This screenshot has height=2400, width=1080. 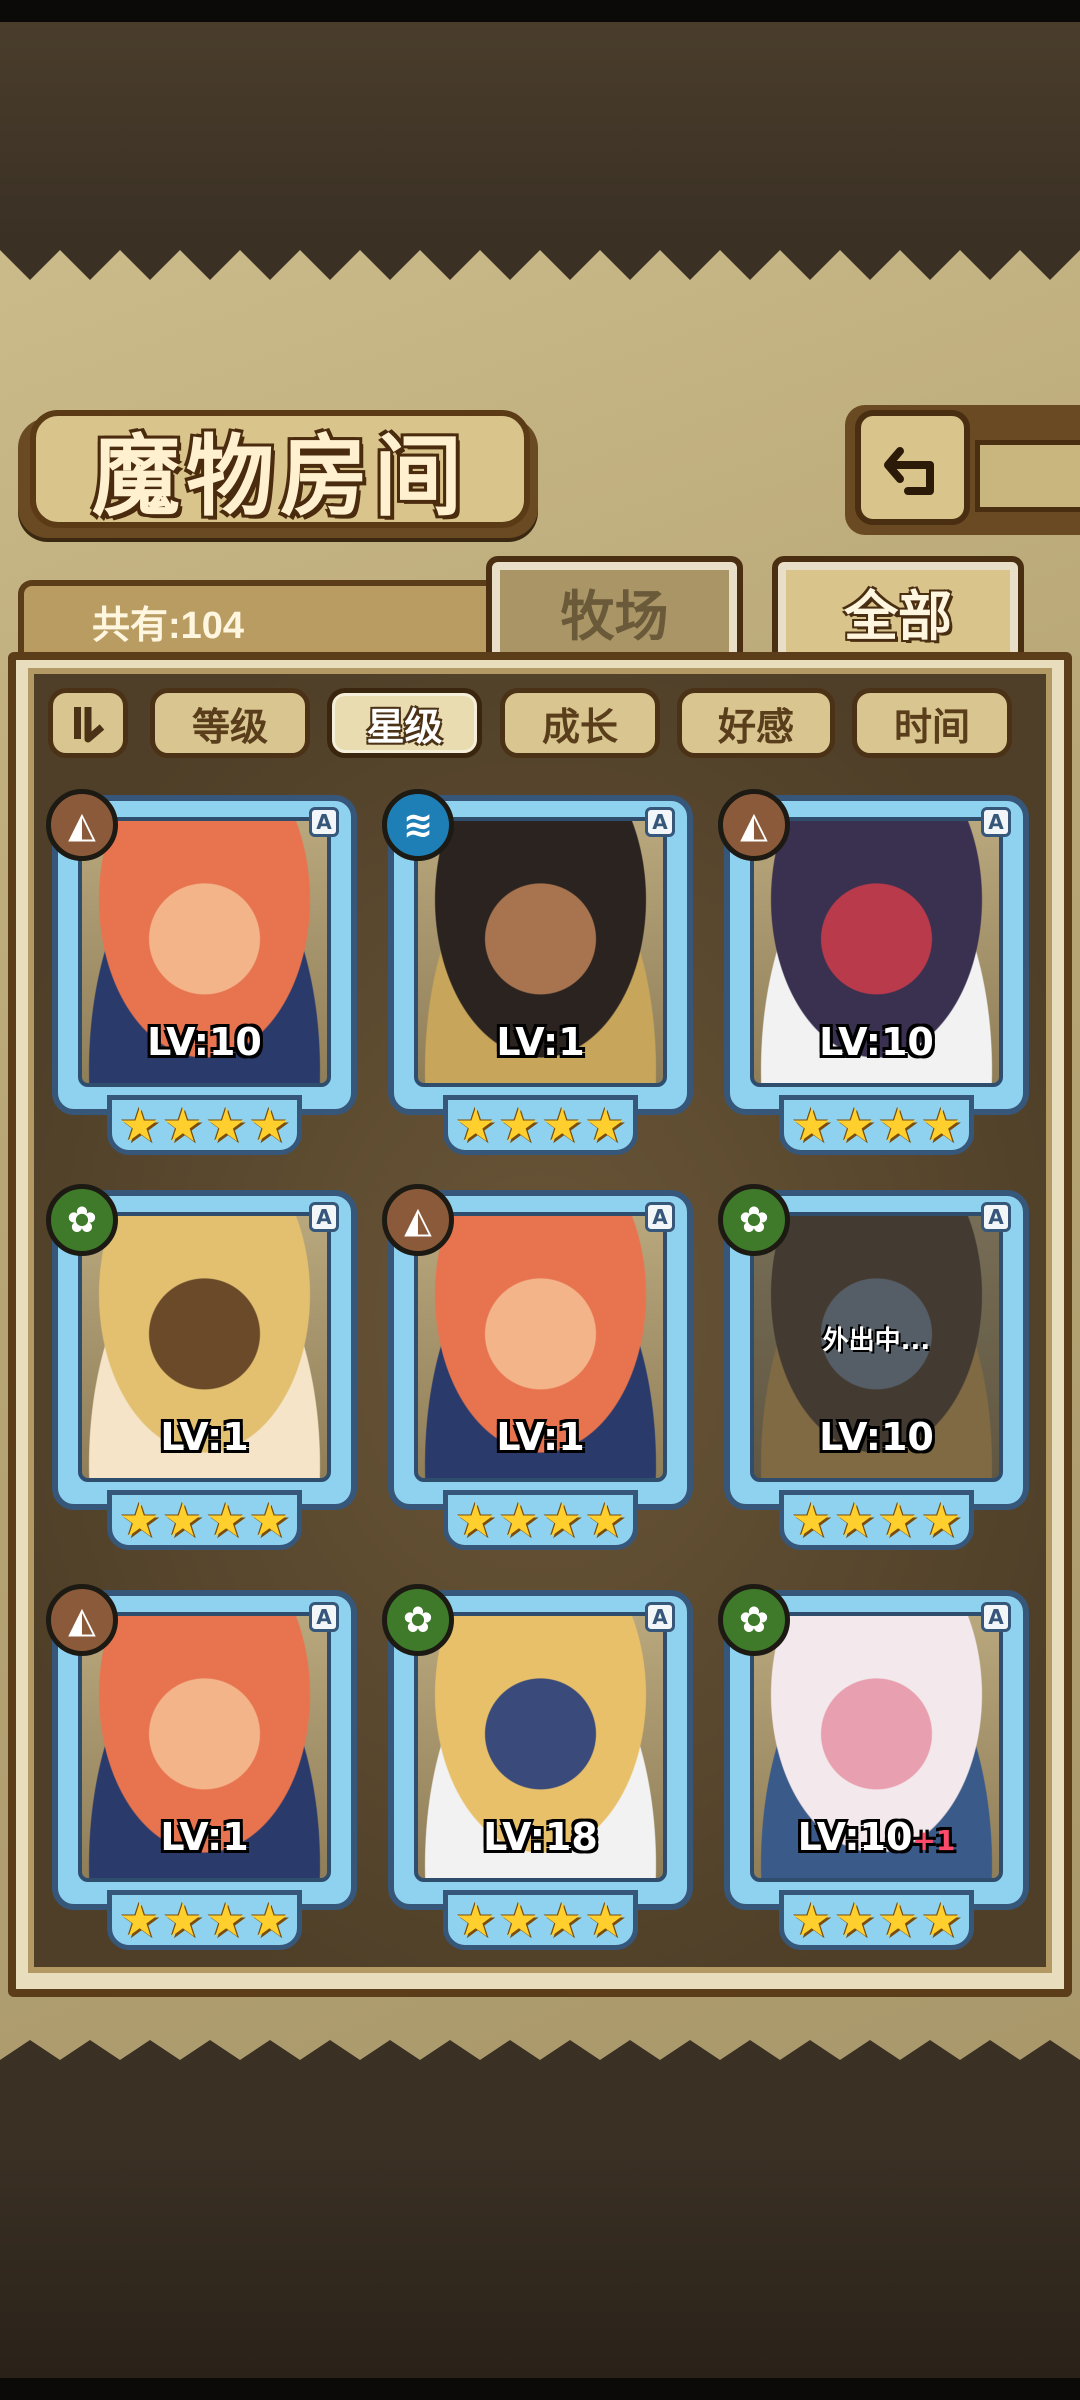 I want to click on return-arrow-icon, so click(x=908, y=470).